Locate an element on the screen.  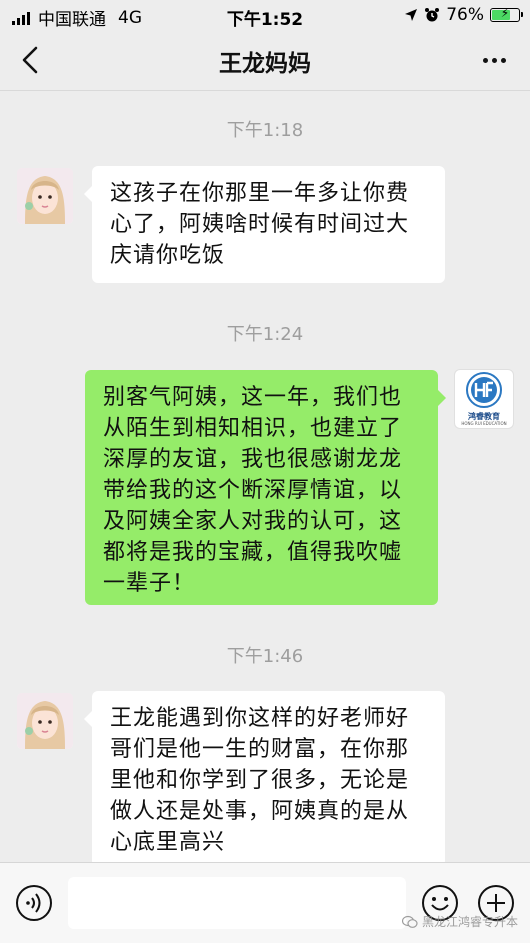
brand-logo-icon is located at coordinates (484, 390).